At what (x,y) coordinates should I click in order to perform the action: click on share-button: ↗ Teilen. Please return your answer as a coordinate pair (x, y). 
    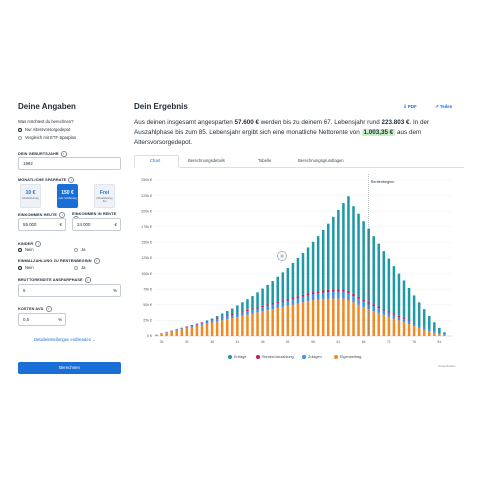
    Looking at the image, I should click on (443, 107).